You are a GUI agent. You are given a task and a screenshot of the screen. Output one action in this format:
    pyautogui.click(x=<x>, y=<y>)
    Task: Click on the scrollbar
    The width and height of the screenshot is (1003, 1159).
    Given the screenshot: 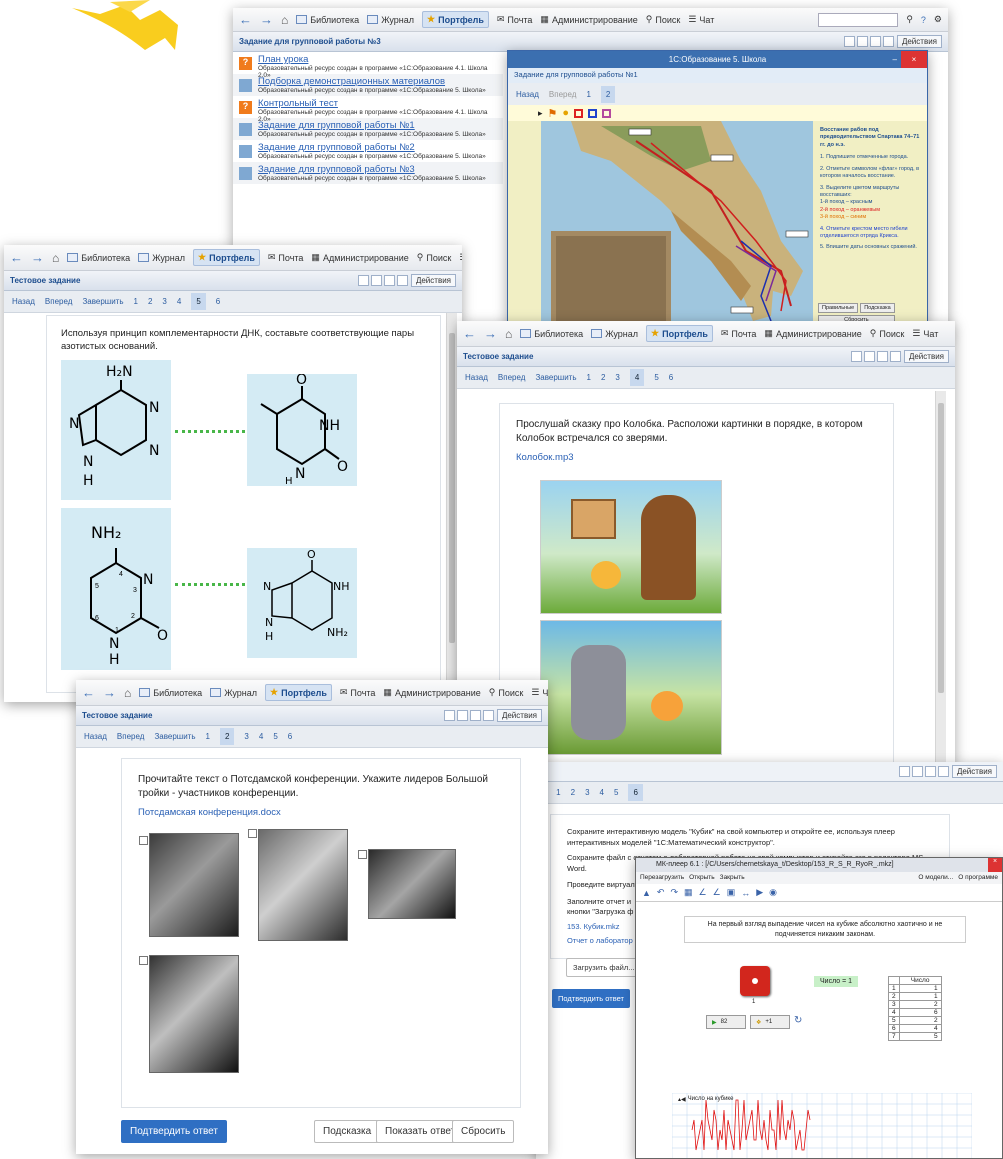 What is the action you would take?
    pyautogui.click(x=451, y=505)
    